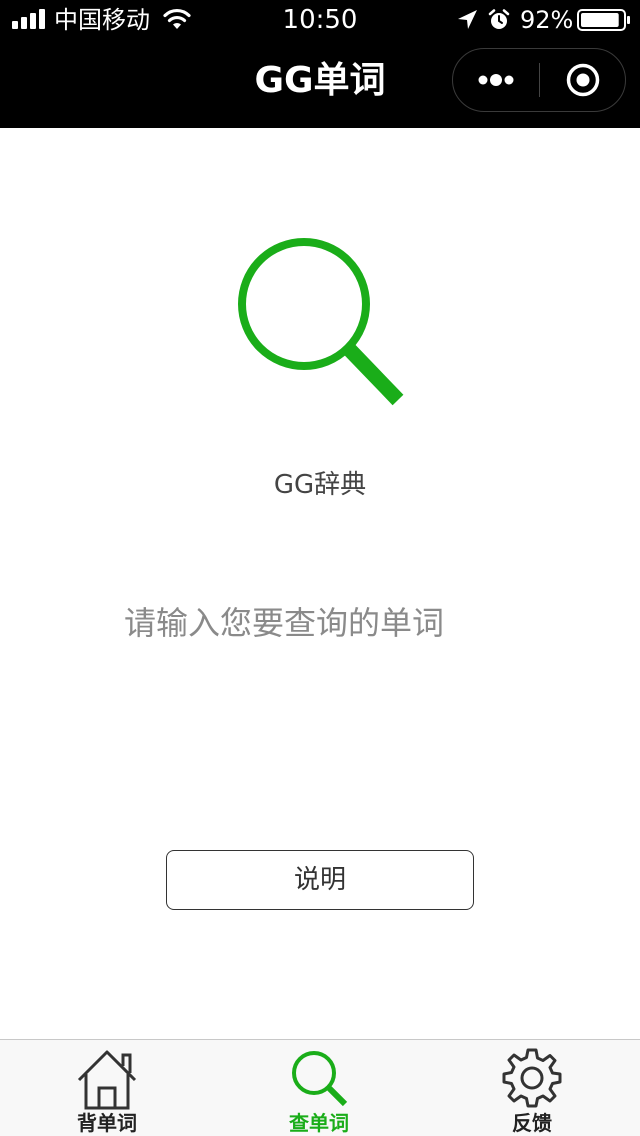 The image size is (640, 1136). Describe the element at coordinates (177, 18) in the screenshot. I see `wifi-icon` at that location.